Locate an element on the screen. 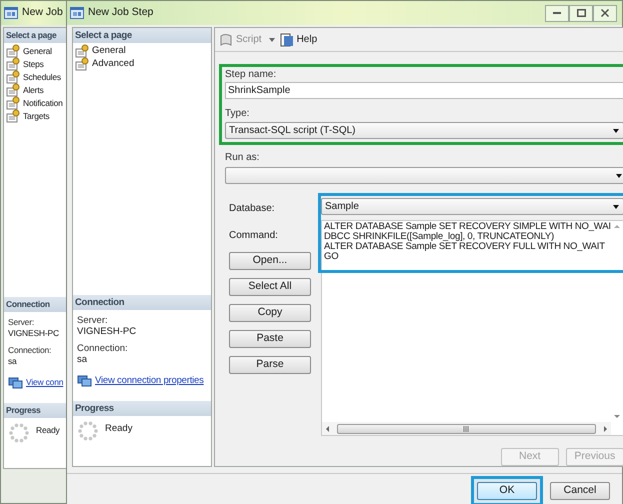  page-item: Alerts is located at coordinates (33, 90).